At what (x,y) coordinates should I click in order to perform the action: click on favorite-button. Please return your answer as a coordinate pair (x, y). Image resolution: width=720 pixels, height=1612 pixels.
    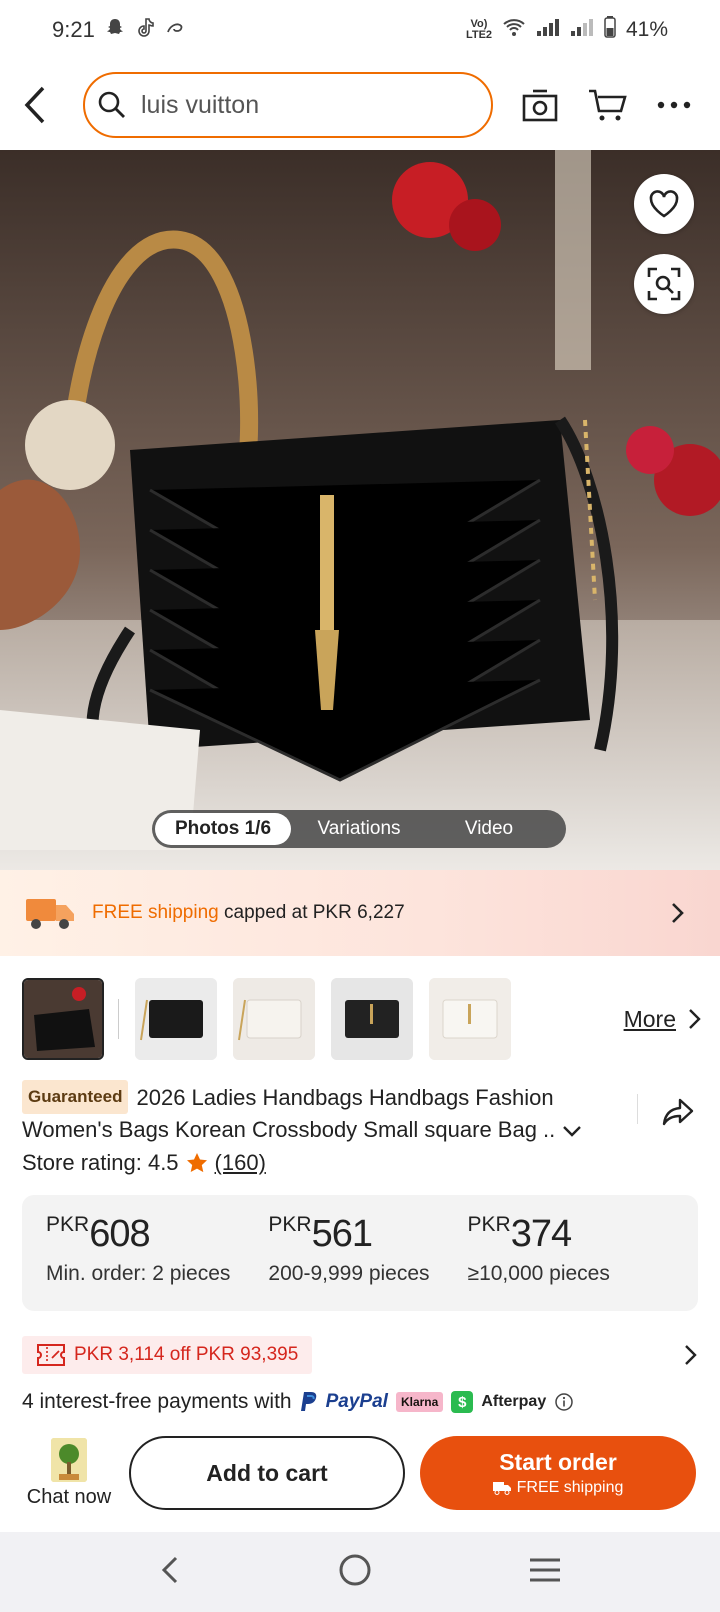
    Looking at the image, I should click on (664, 204).